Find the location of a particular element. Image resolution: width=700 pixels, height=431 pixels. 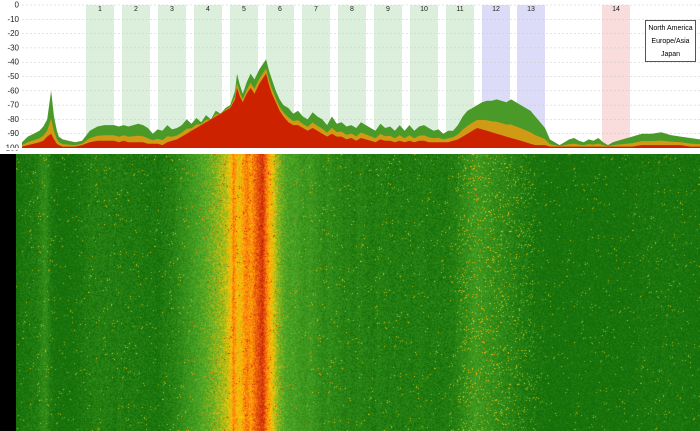

y-tick-label: 0 is located at coordinates (17, 5).